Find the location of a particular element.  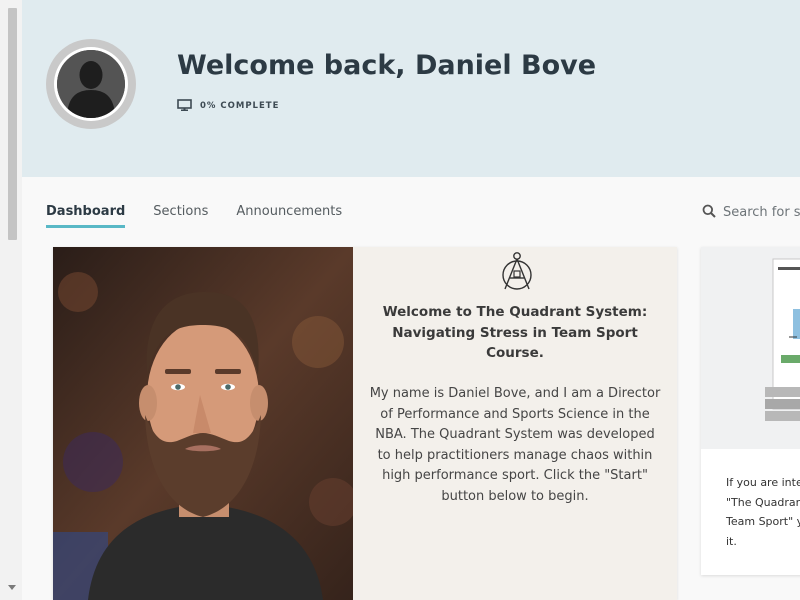

avatar-frame is located at coordinates (91, 84).